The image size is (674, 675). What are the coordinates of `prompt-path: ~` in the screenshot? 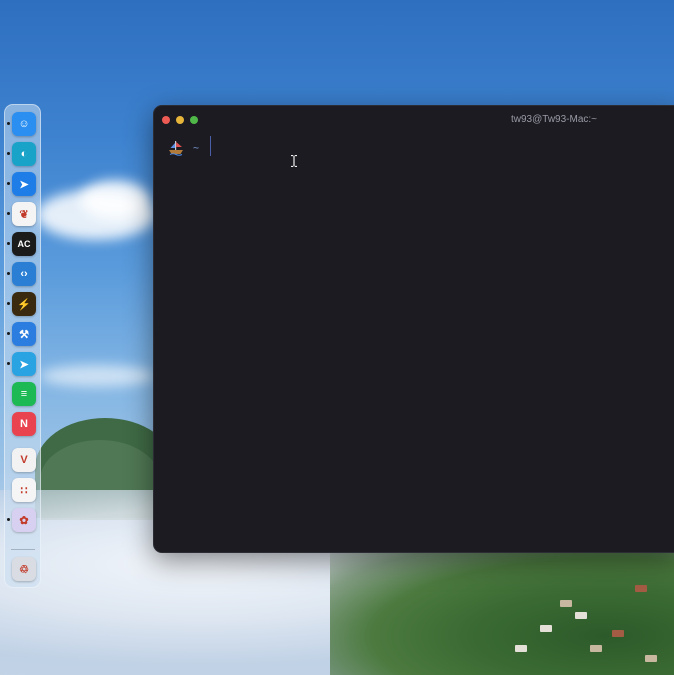 It's located at (196, 148).